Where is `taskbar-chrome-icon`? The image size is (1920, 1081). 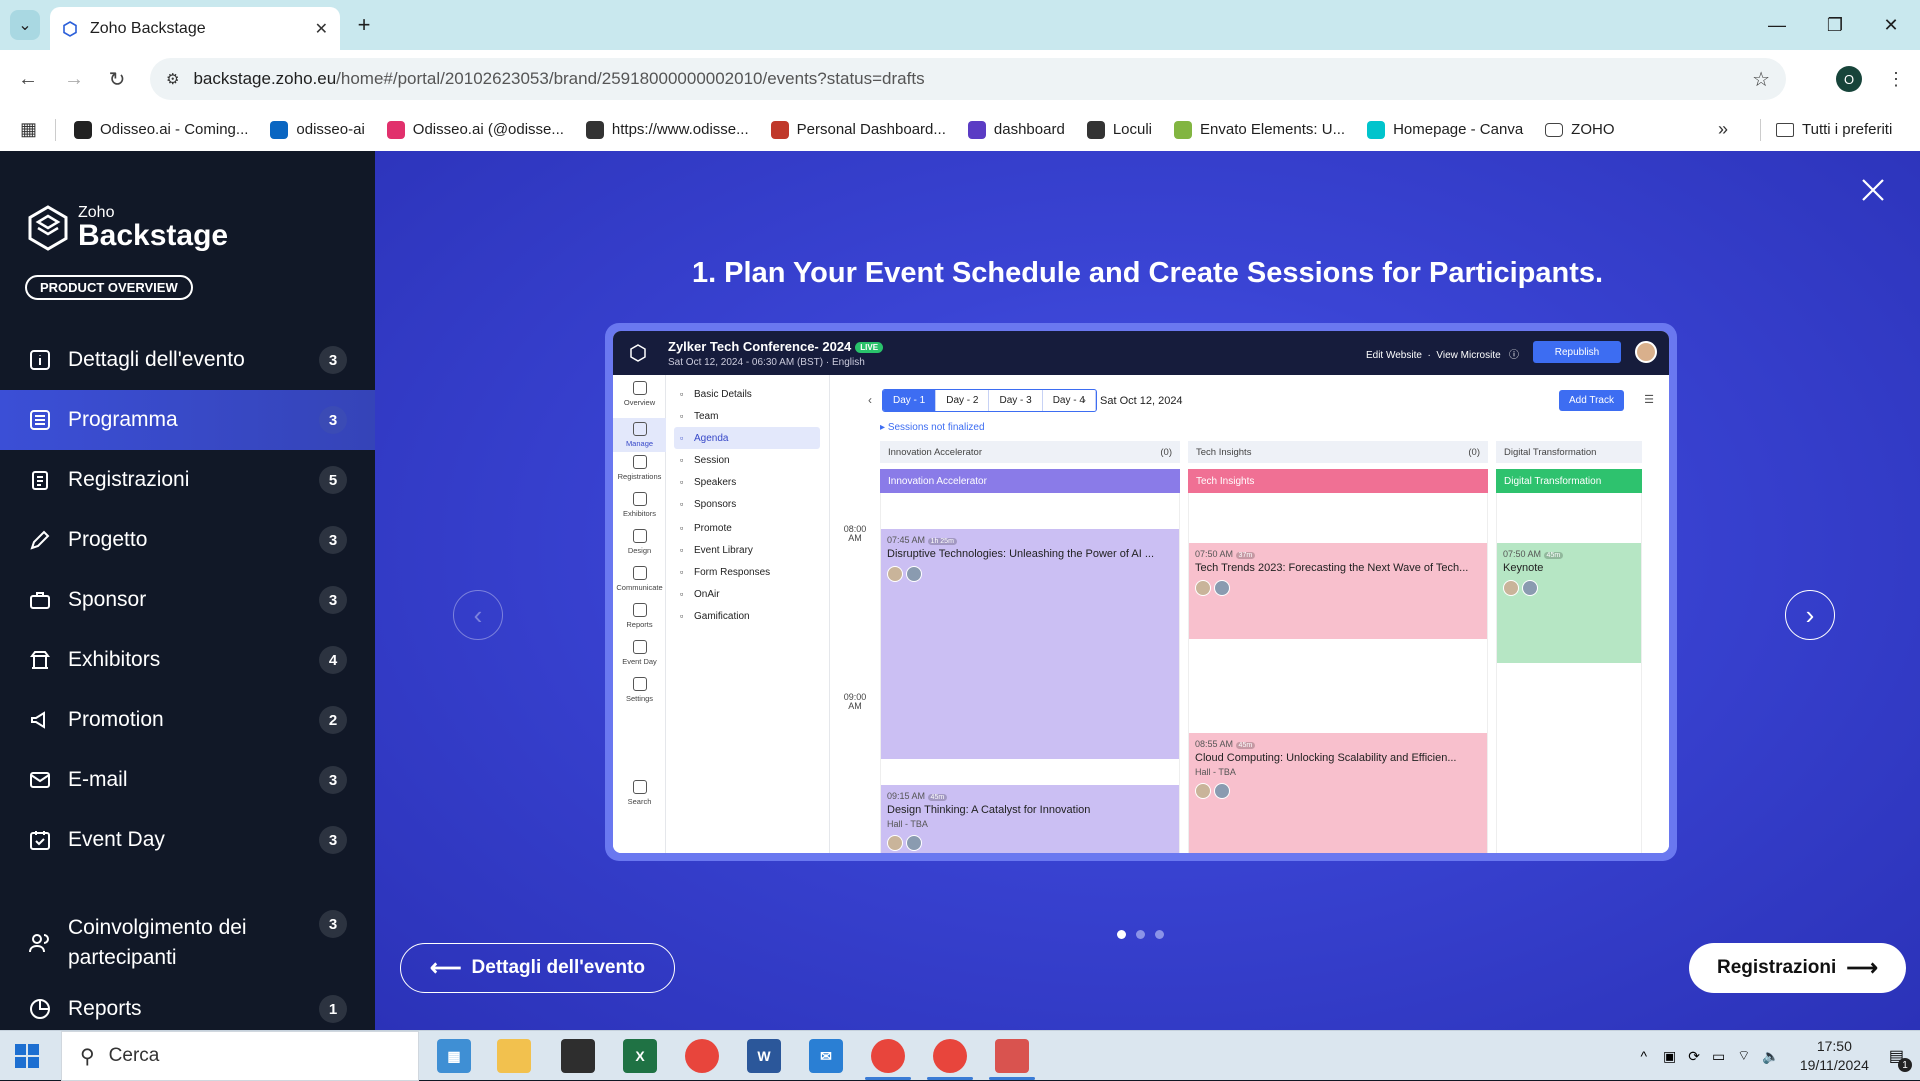 taskbar-chrome-icon is located at coordinates (702, 1056).